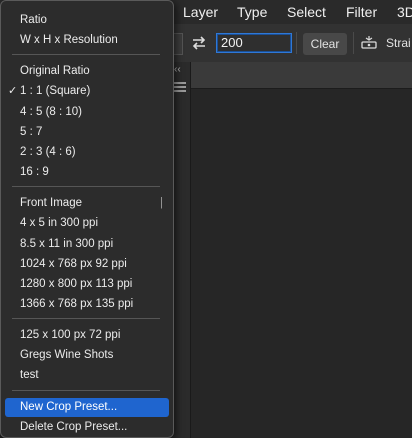 This screenshot has width=412, height=438. I want to click on menu-item-1024-x-768-px-92-ppi: 1024 x 768 px 92 ppi, so click(87, 264).